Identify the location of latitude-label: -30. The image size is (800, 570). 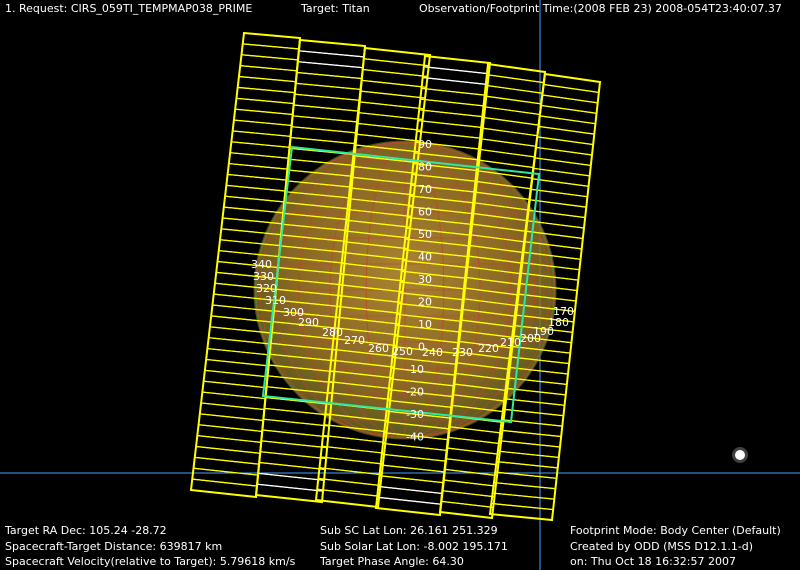
(415, 414).